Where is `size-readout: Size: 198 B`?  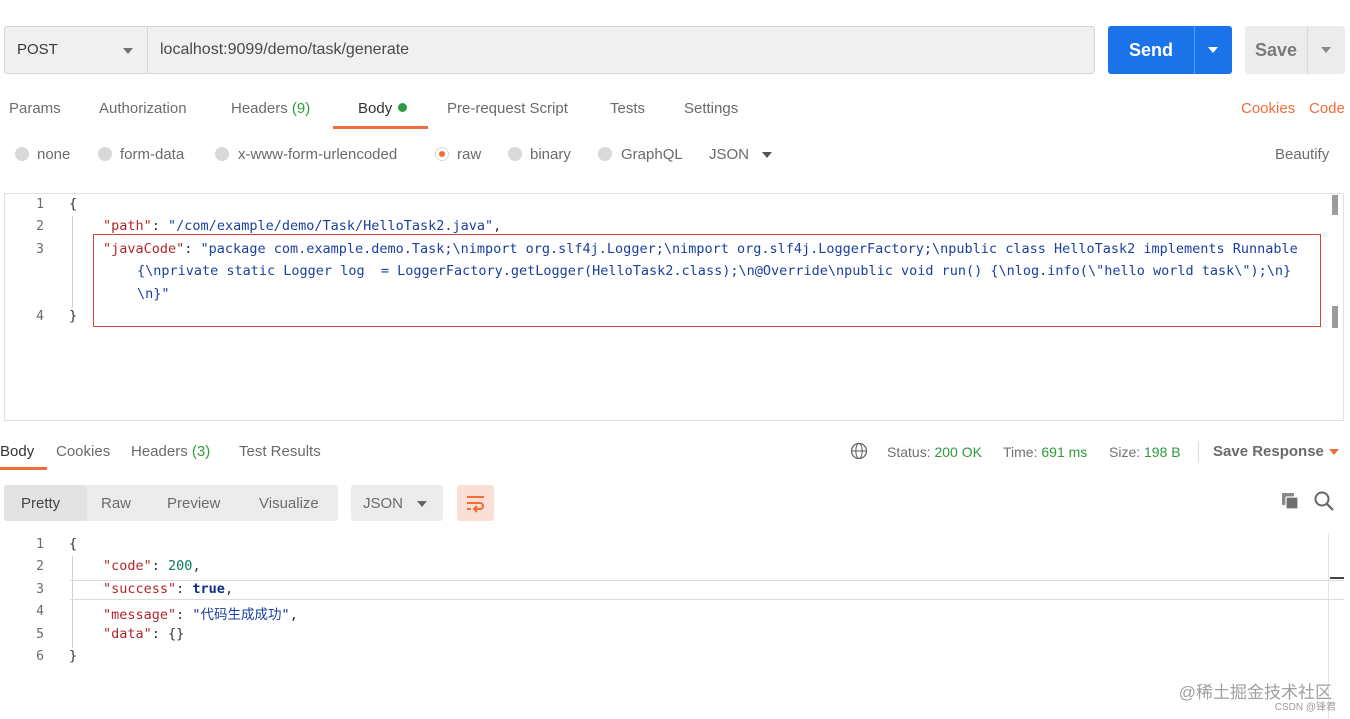
size-readout: Size: 198 B is located at coordinates (1145, 452).